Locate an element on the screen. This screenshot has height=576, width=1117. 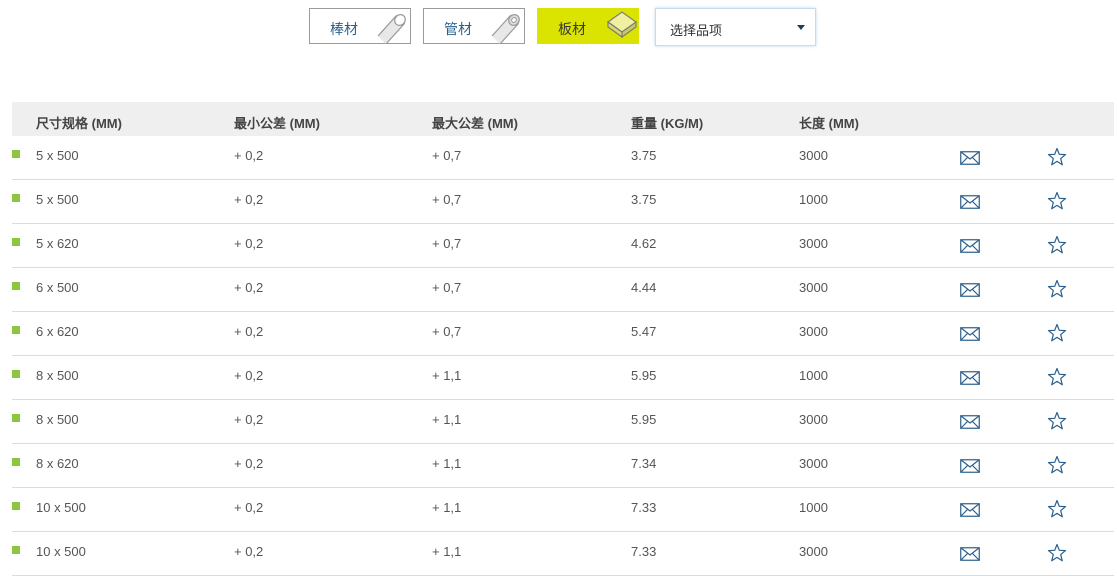
header-size: 尺寸规格 (MM) is located at coordinates (79, 123).